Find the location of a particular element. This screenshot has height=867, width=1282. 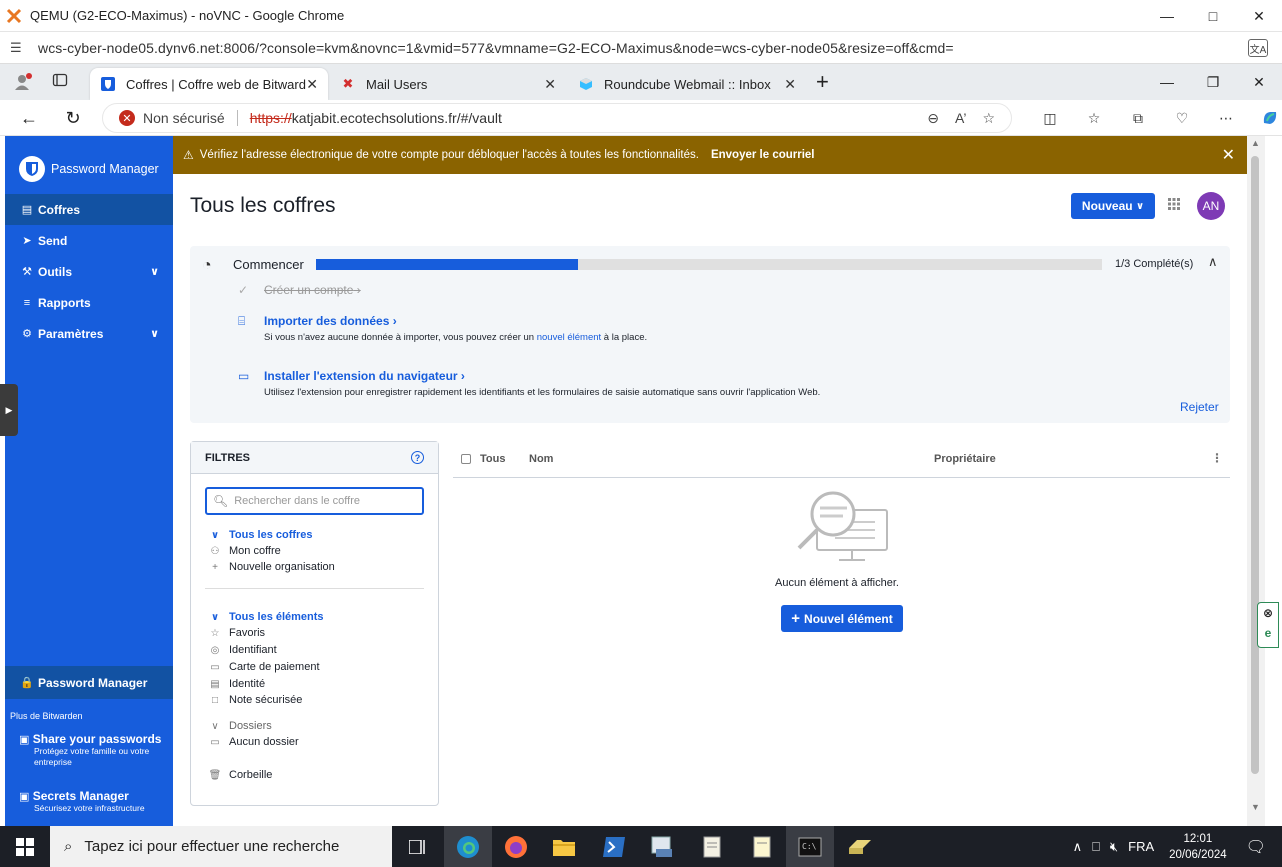

filter-all-items: ∨ Tous les éléments is located at coordinates (265, 617).